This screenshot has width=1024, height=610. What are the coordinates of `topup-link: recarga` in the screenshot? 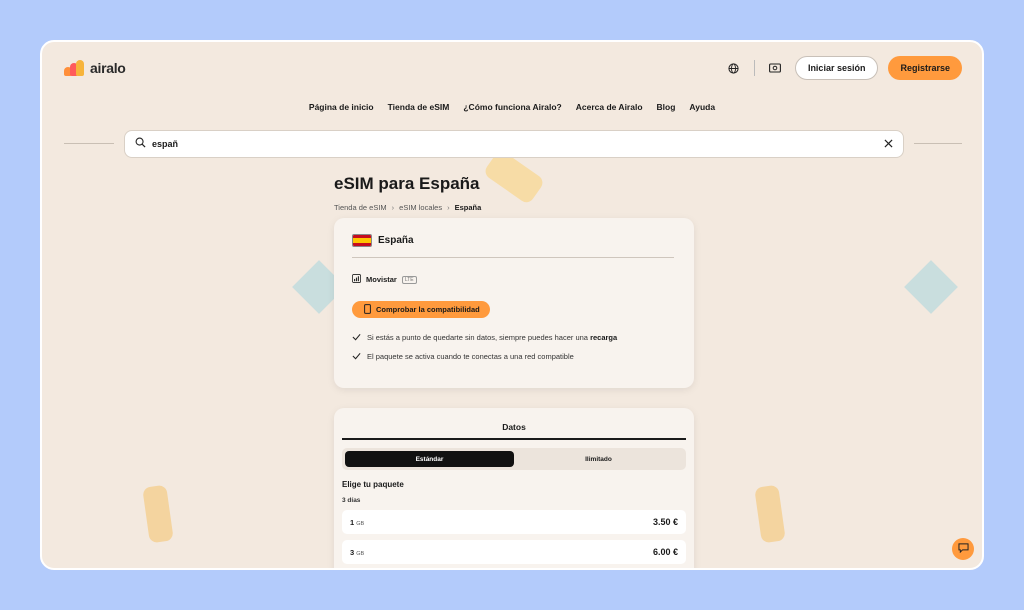 It's located at (603, 337).